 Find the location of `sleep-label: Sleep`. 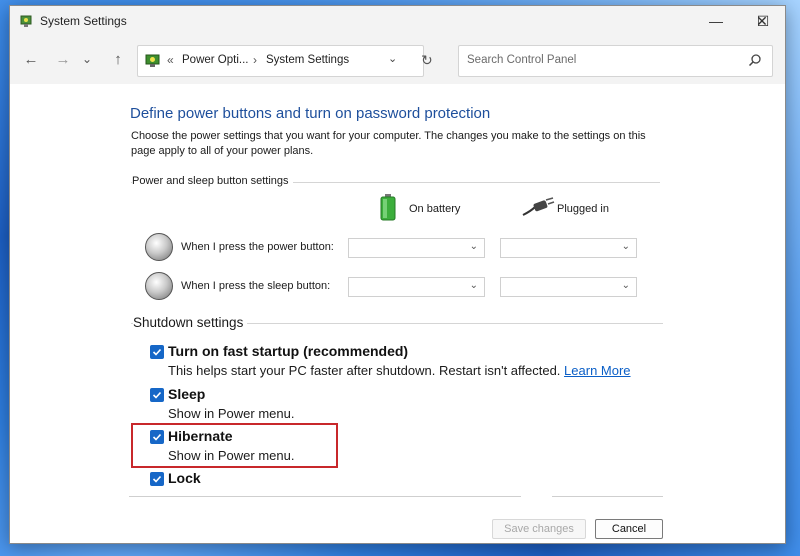

sleep-label: Sleep is located at coordinates (186, 394).